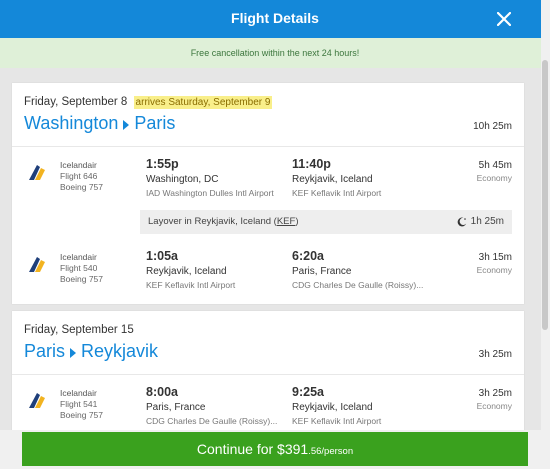 Image resolution: width=550 pixels, height=469 pixels. I want to click on departure-airport: IAD Washington Dulles Intl Airport, so click(210, 193).